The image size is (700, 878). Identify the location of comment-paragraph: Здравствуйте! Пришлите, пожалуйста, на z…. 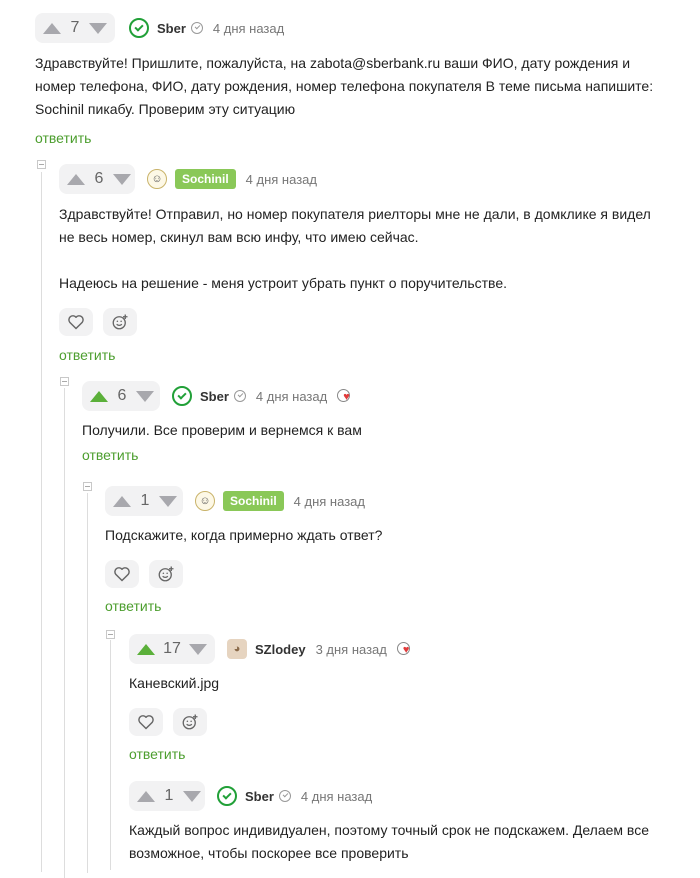
(344, 86).